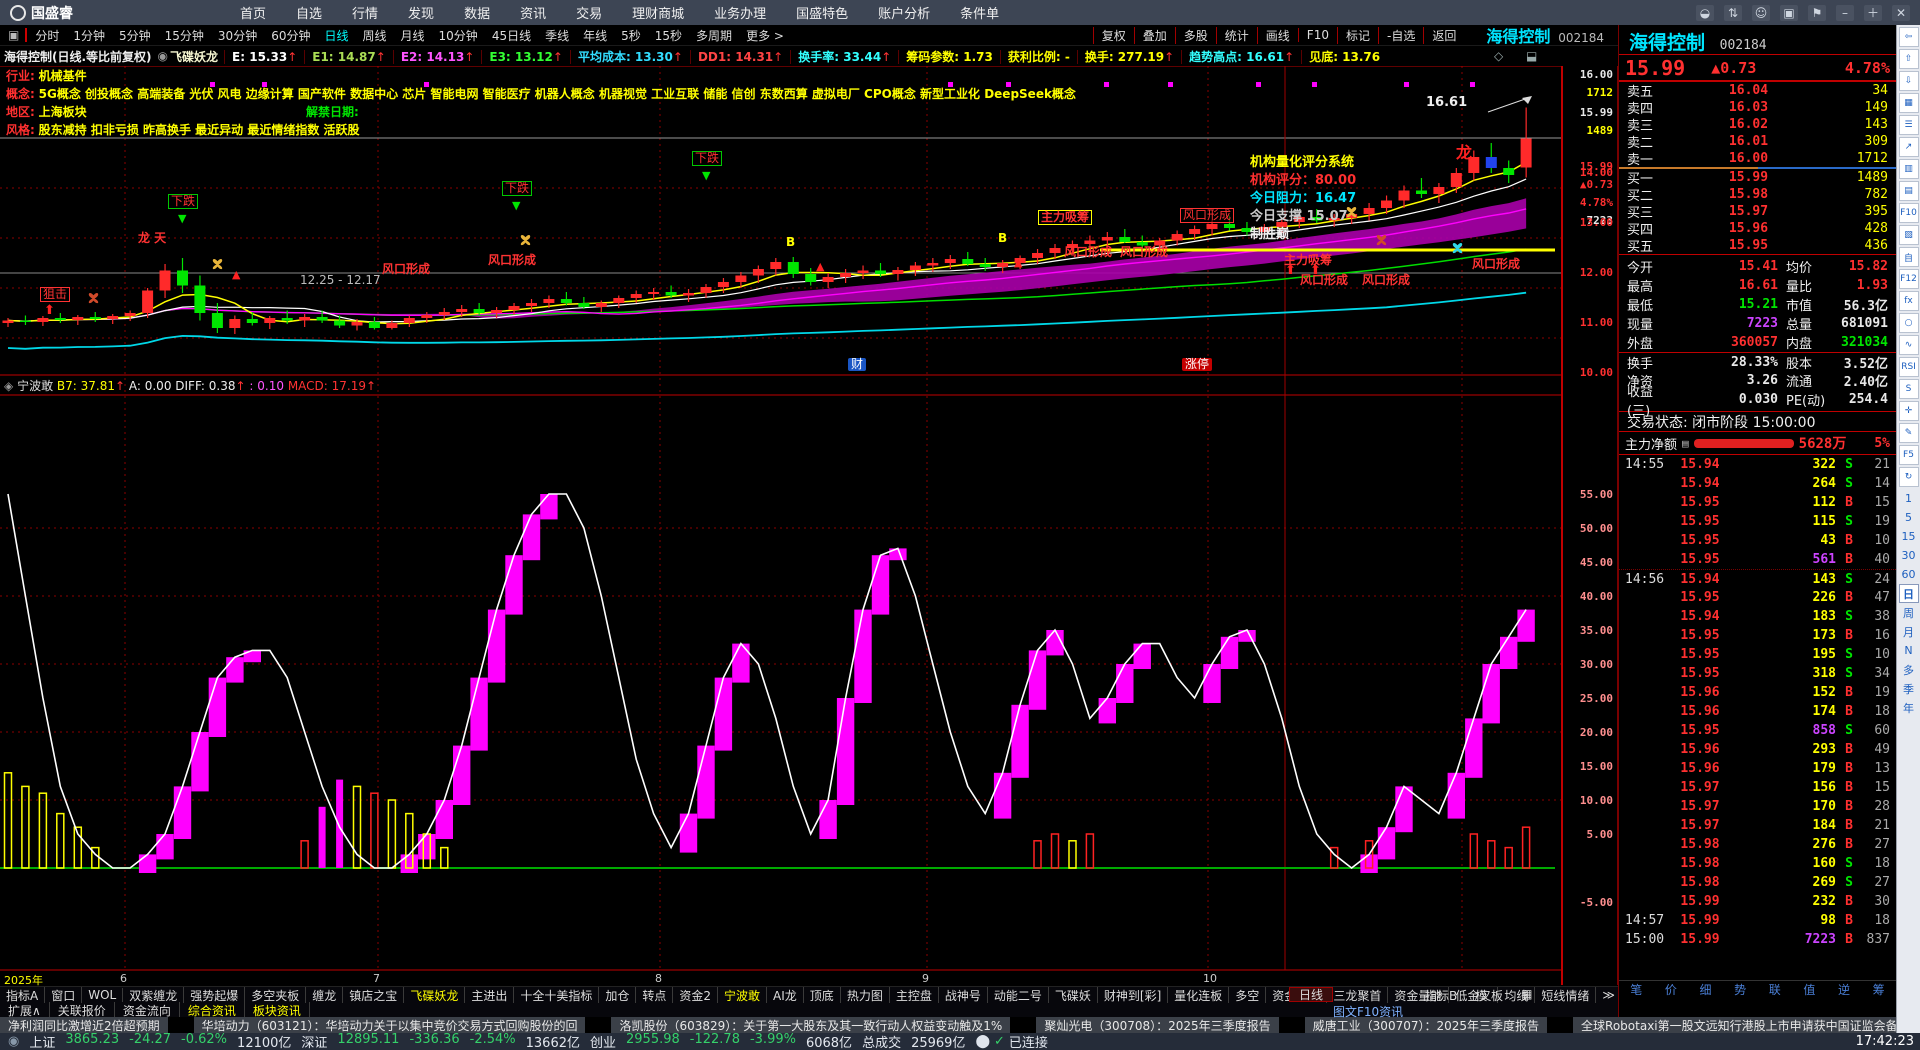 This screenshot has width=1920, height=1050. What do you see at coordinates (1908, 147) in the screenshot?
I see `line-chart-icon: ↗` at bounding box center [1908, 147].